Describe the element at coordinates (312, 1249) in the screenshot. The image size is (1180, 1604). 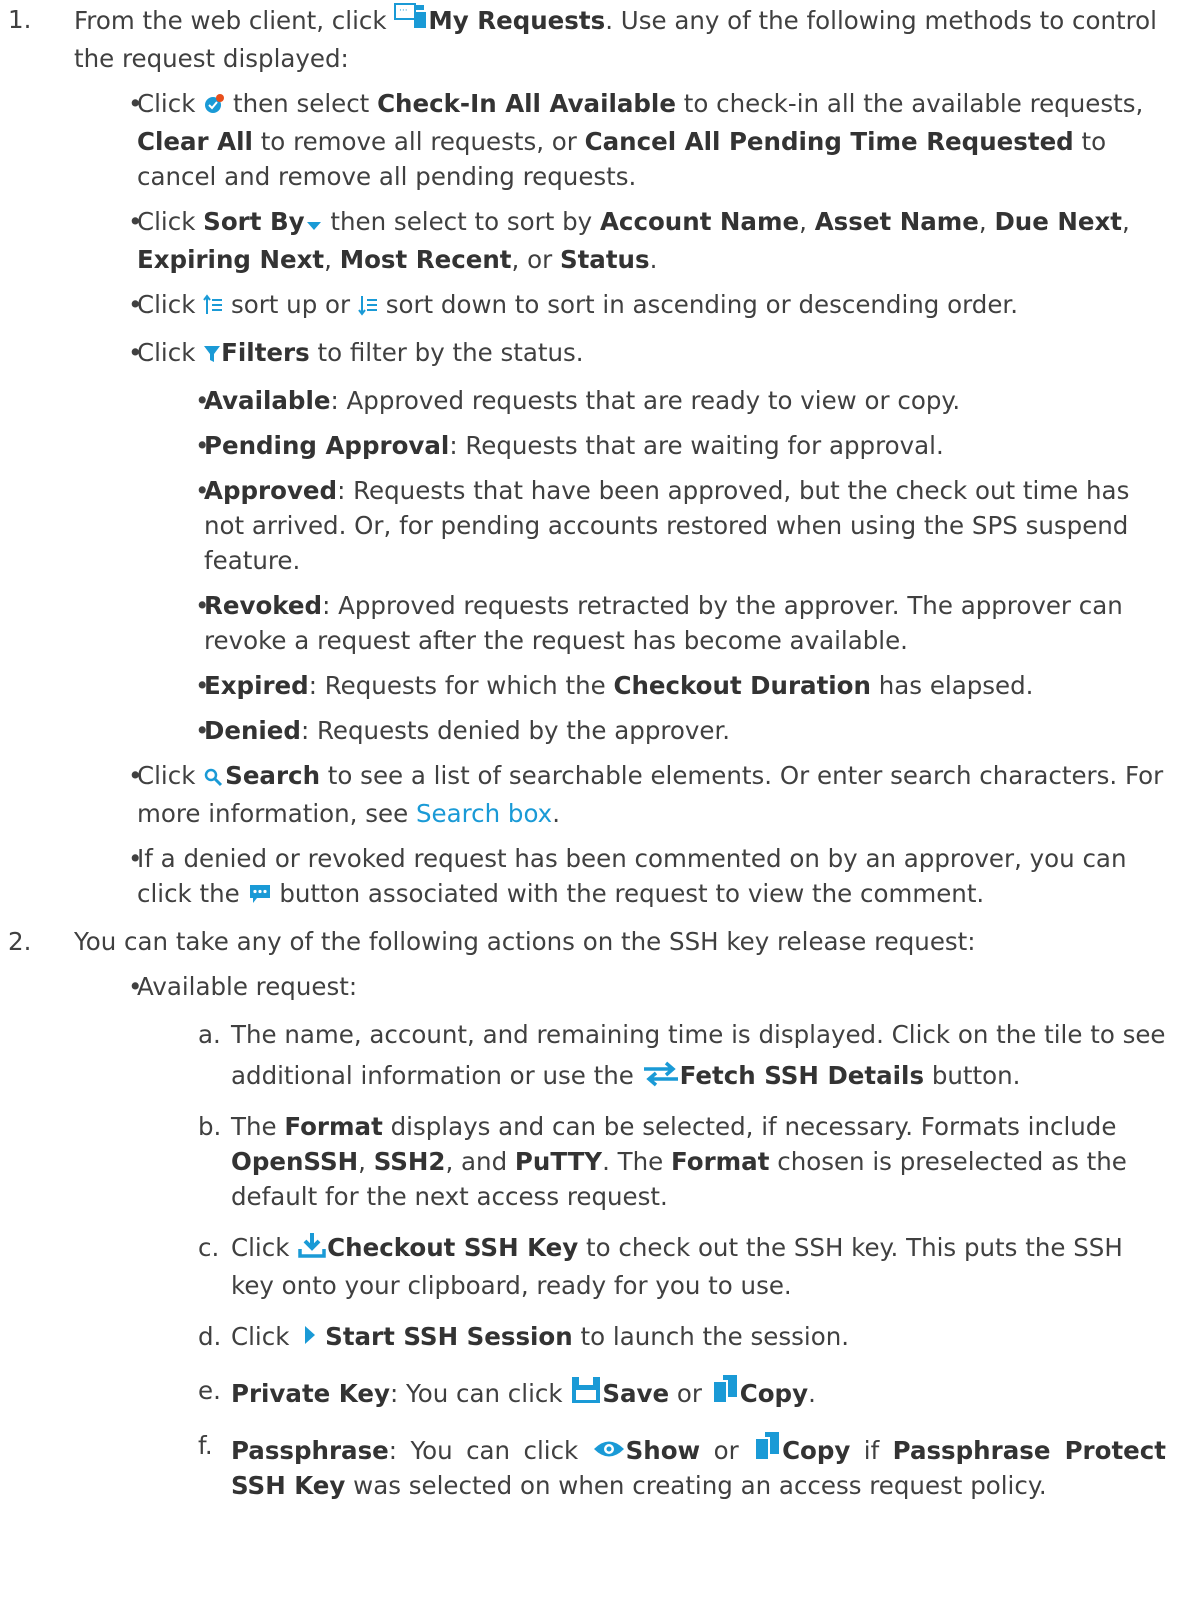
I see `download-icon` at that location.